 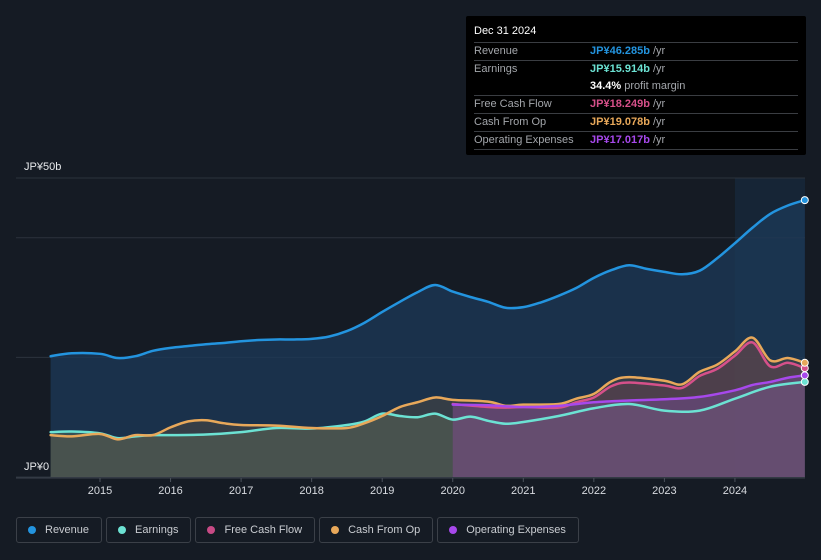 I want to click on tooltip-value: JP¥17.017b, so click(x=620, y=140).